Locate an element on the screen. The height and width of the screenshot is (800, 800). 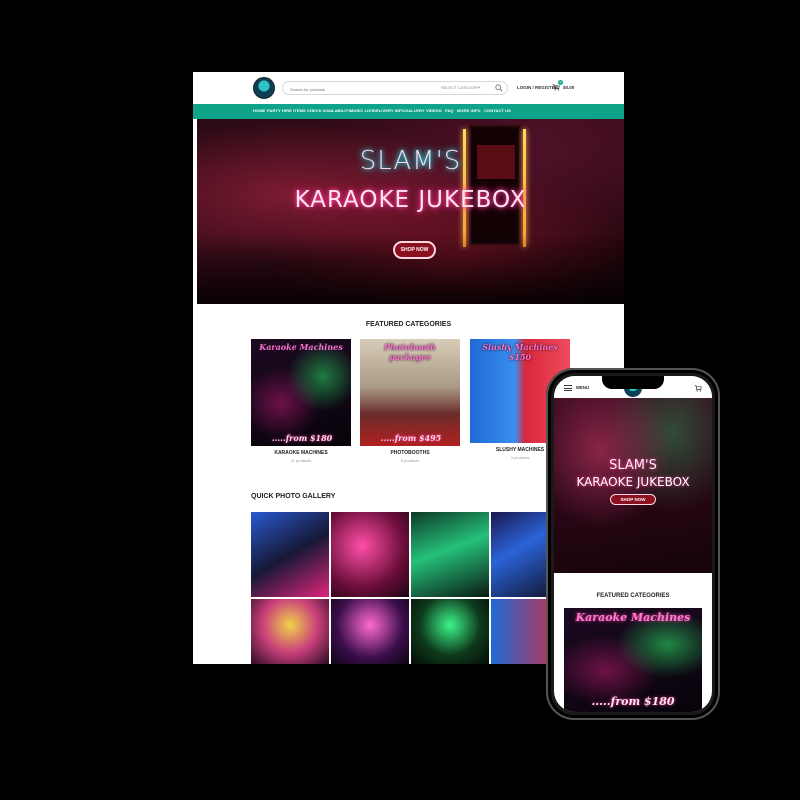
search-input is located at coordinates (365, 89).